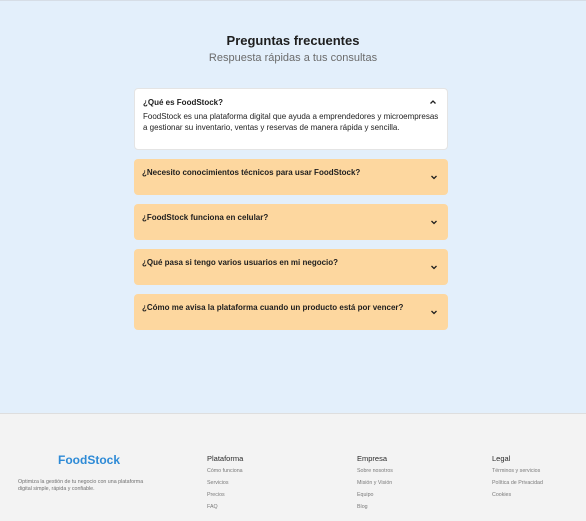 This screenshot has height=521, width=586. Describe the element at coordinates (293, 40) in the screenshot. I see `faq-title: Preguntas frecuentes` at that location.